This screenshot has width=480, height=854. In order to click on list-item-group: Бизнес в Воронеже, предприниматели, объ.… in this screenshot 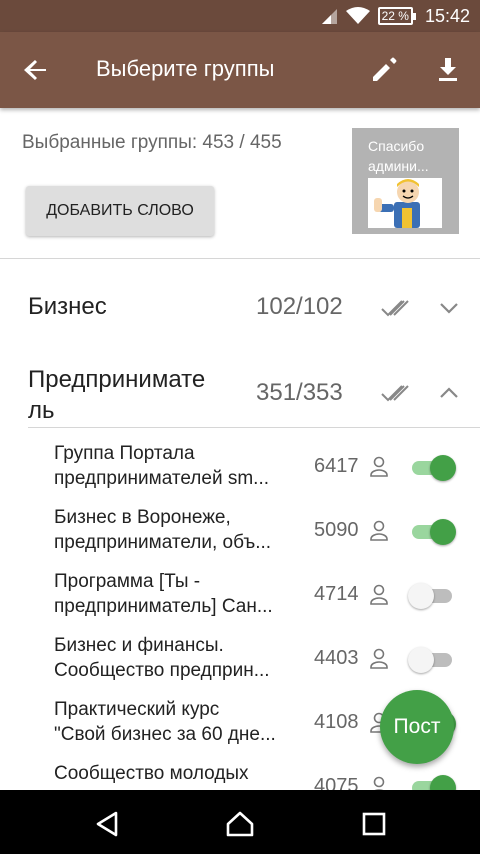, I will do `click(240, 537)`.